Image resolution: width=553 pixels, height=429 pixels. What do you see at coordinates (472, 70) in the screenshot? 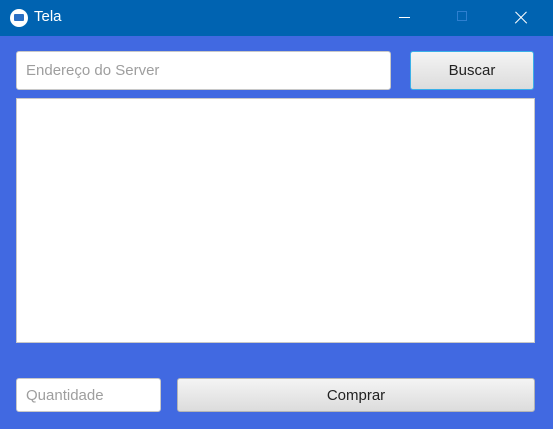
I see `search-button: Buscar` at bounding box center [472, 70].